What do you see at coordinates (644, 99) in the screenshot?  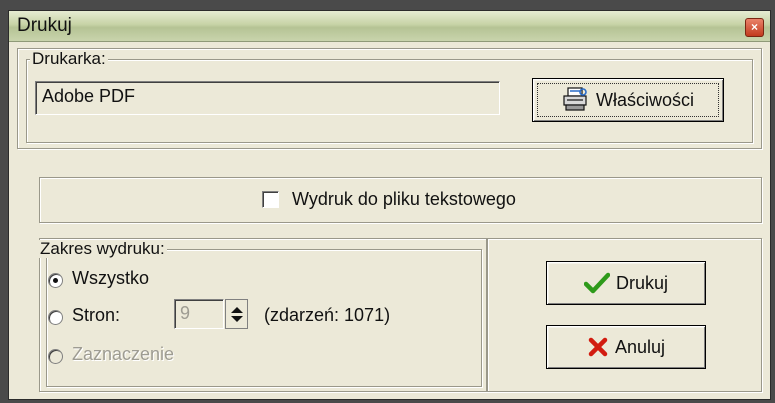 I see `properties-label: Właściwości` at bounding box center [644, 99].